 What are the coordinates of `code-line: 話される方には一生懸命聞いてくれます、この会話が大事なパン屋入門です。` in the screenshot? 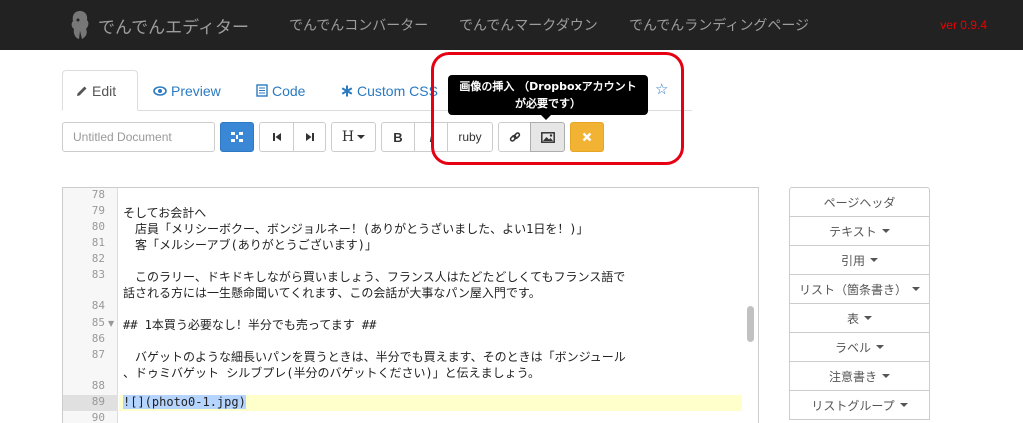 It's located at (332, 293).